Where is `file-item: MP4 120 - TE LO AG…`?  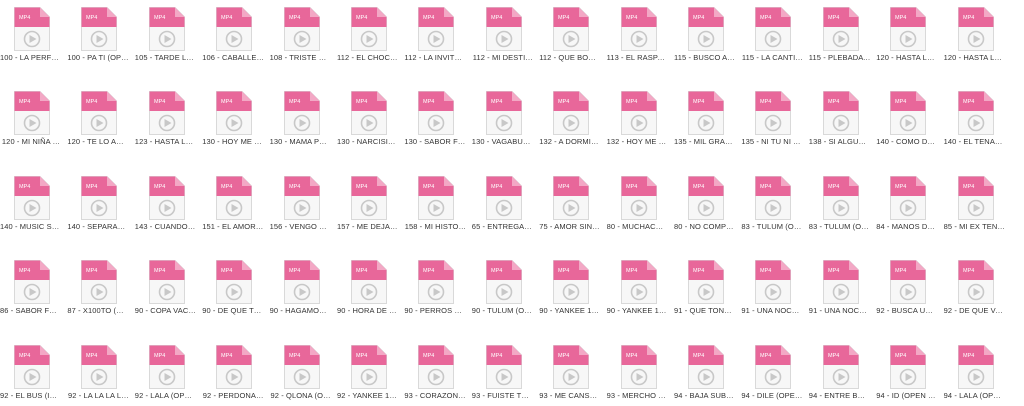
file-item: MP4 120 - TE LO AG… is located at coordinates (98, 117).